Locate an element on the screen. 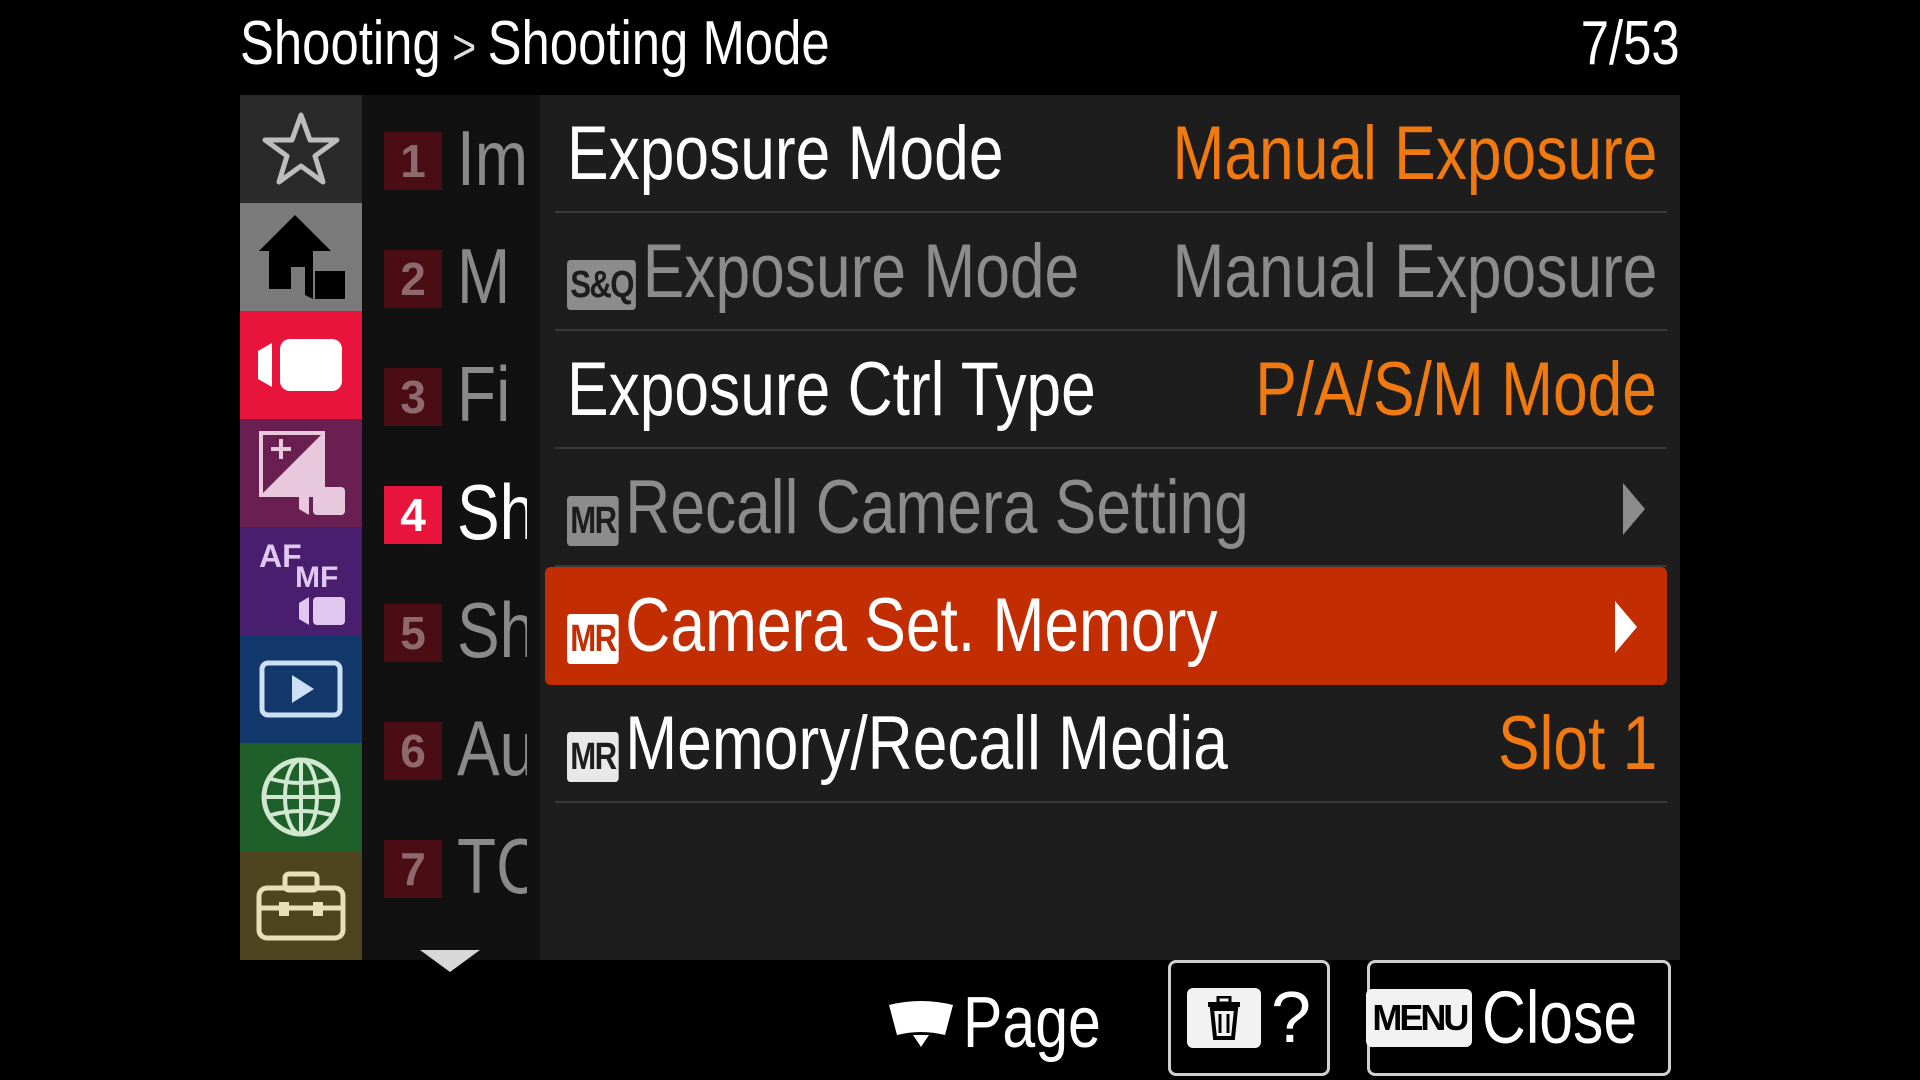 The width and height of the screenshot is (1920, 1080). tab-playback is located at coordinates (301, 689).